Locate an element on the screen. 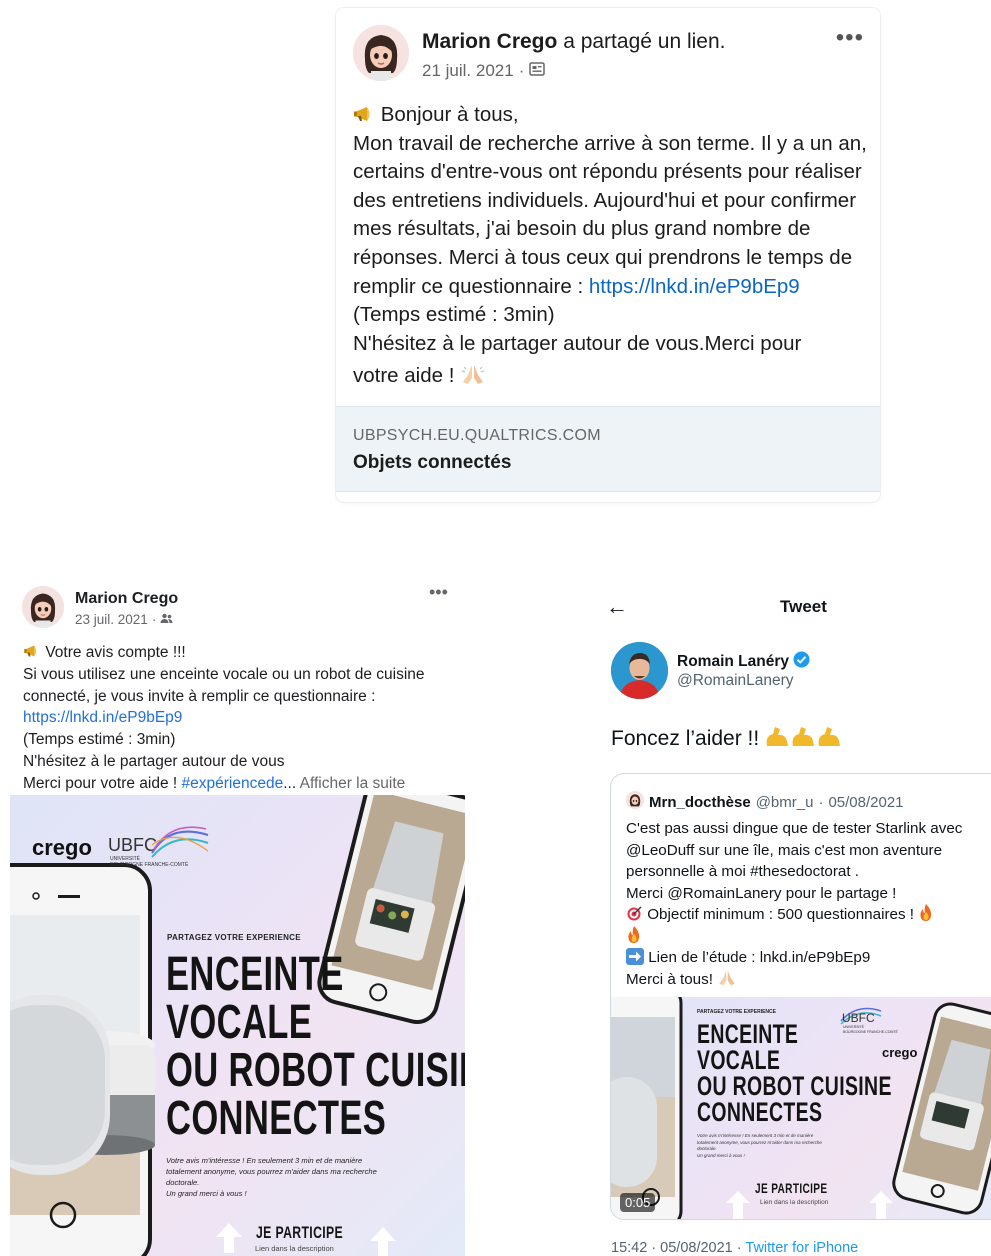 The image size is (991, 1256). video-cta-sub: Lien dans la description is located at coordinates (794, 1202).